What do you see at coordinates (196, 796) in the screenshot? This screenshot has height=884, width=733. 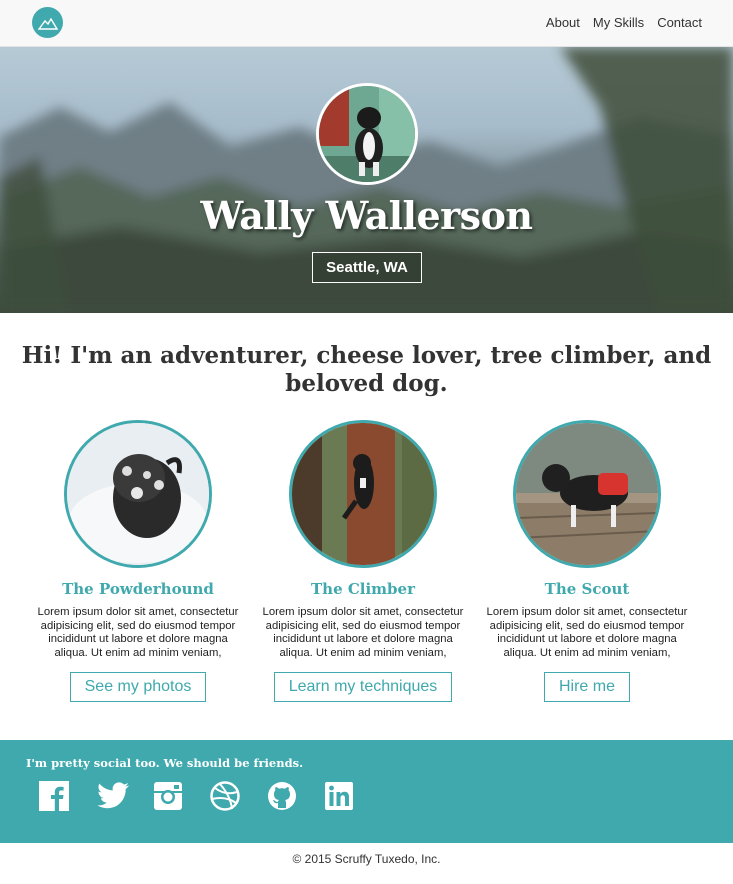 I see `social-icons` at bounding box center [196, 796].